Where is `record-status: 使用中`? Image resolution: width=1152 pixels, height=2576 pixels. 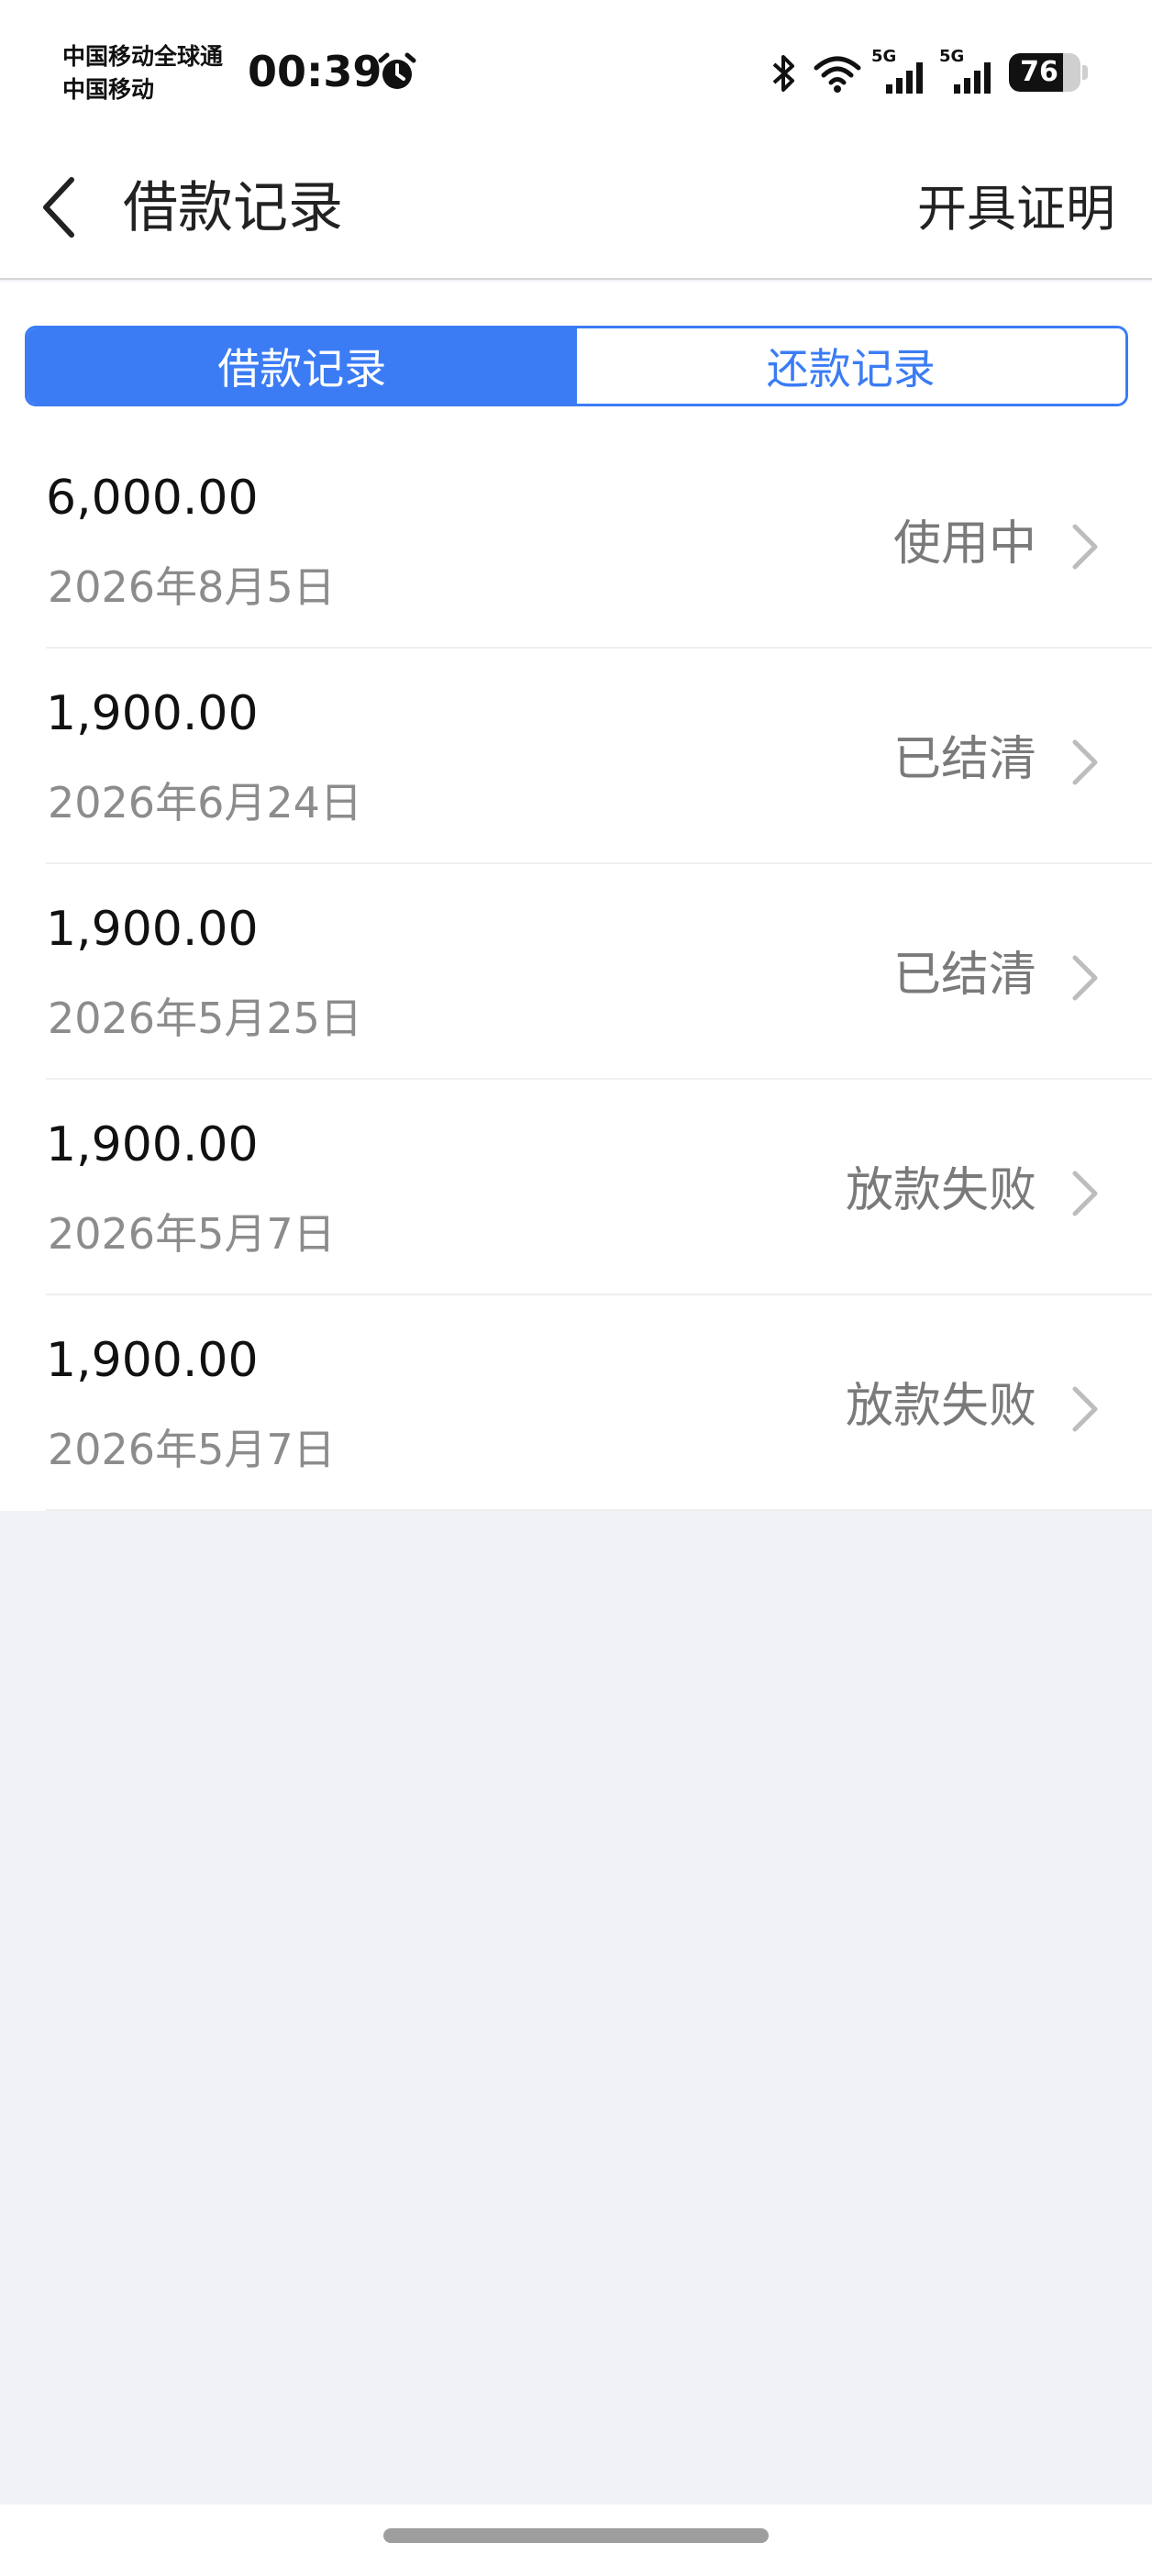 record-status: 使用中 is located at coordinates (964, 544).